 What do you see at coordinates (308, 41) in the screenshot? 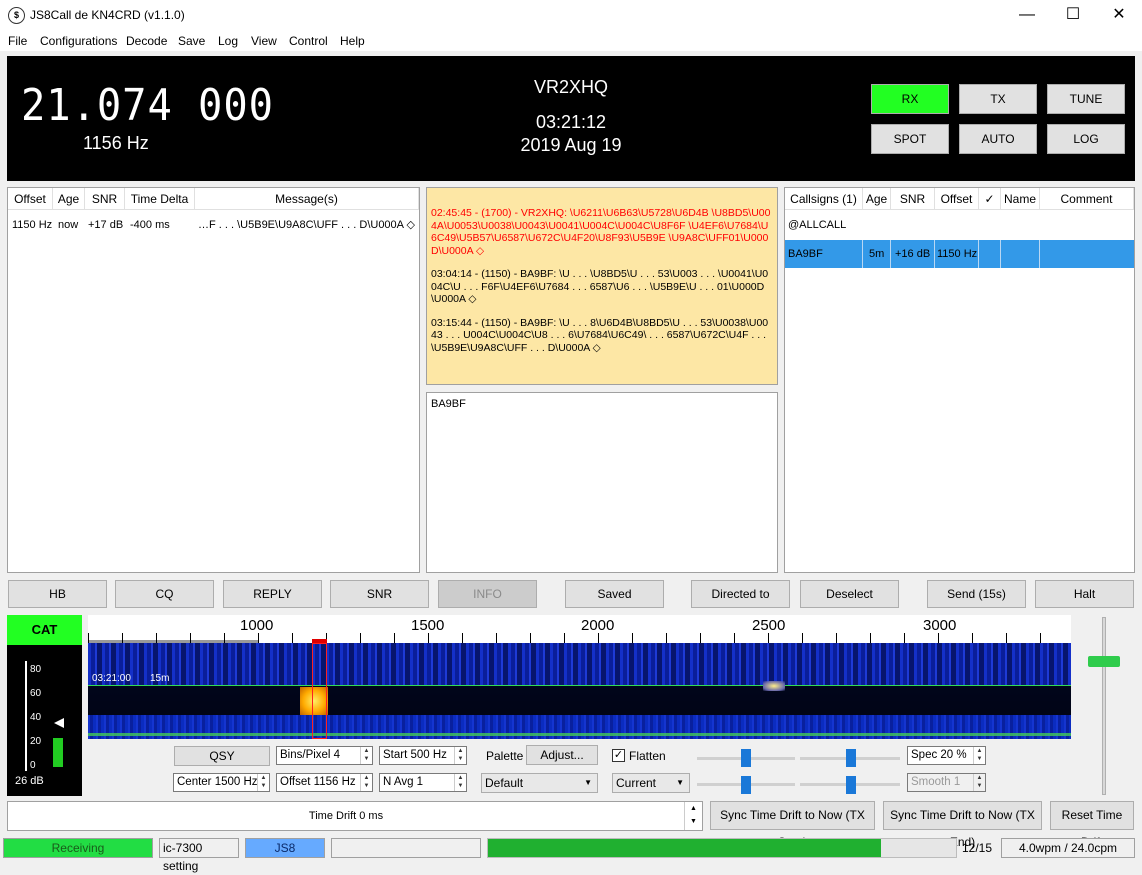
I see `menu-control: Control` at bounding box center [308, 41].